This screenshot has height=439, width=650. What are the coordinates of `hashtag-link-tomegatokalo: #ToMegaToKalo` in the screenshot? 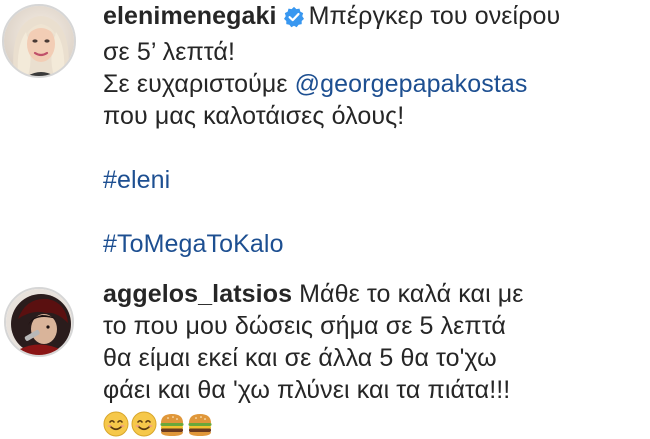 It's located at (331, 244).